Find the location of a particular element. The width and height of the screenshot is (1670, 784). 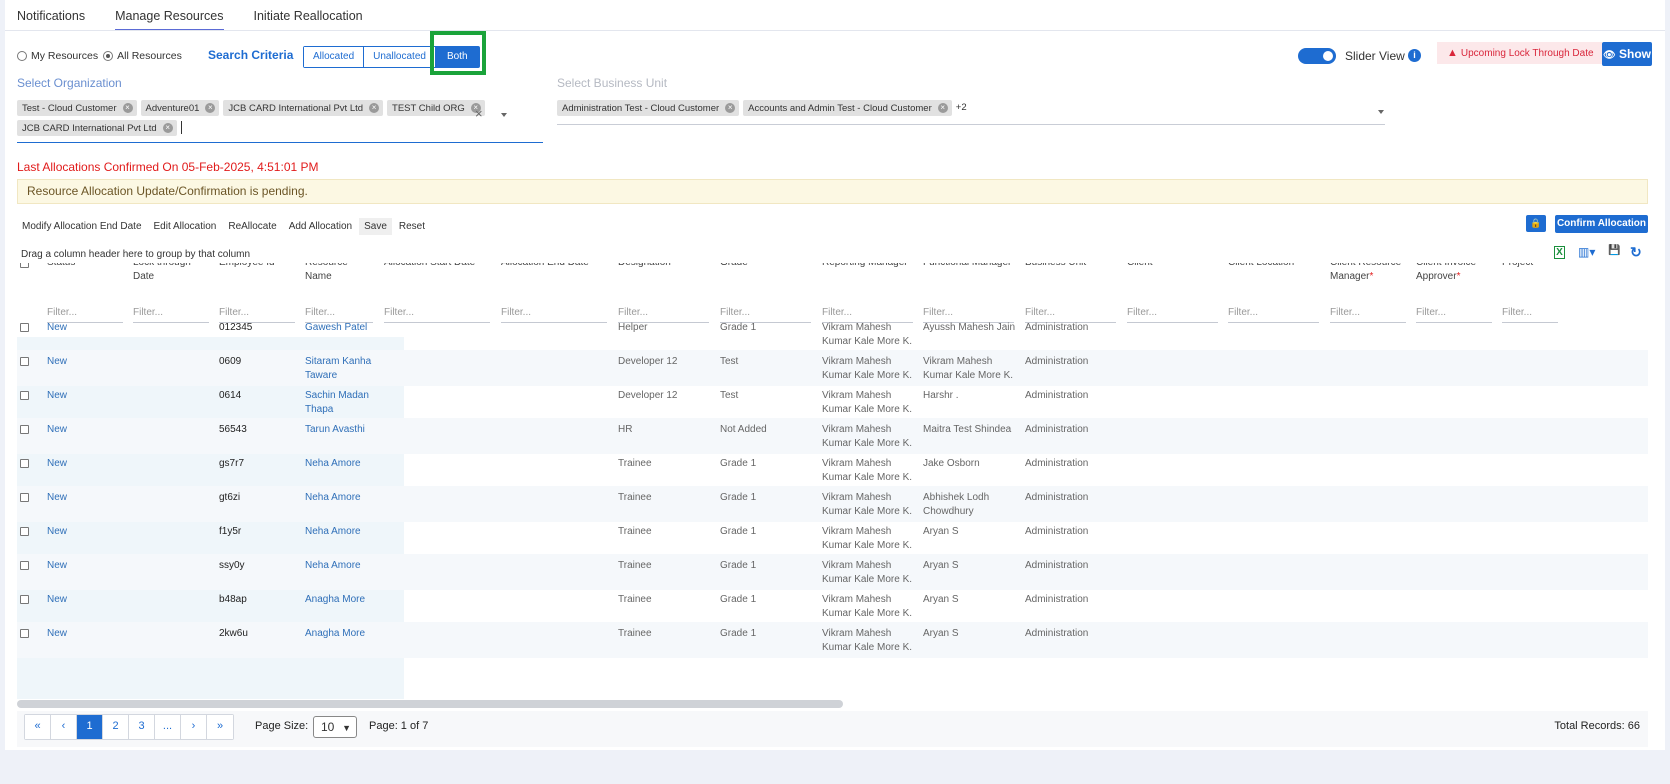

horizontal-scrollbar is located at coordinates (430, 704).